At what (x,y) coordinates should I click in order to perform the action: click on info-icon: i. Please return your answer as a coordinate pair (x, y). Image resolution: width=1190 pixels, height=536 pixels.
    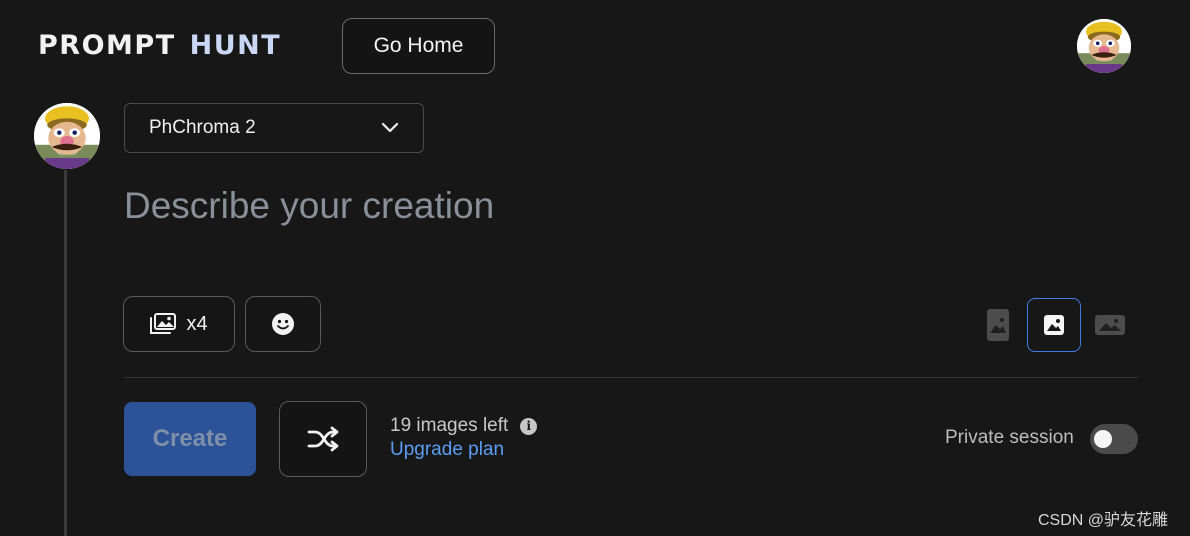
    Looking at the image, I should click on (529, 426).